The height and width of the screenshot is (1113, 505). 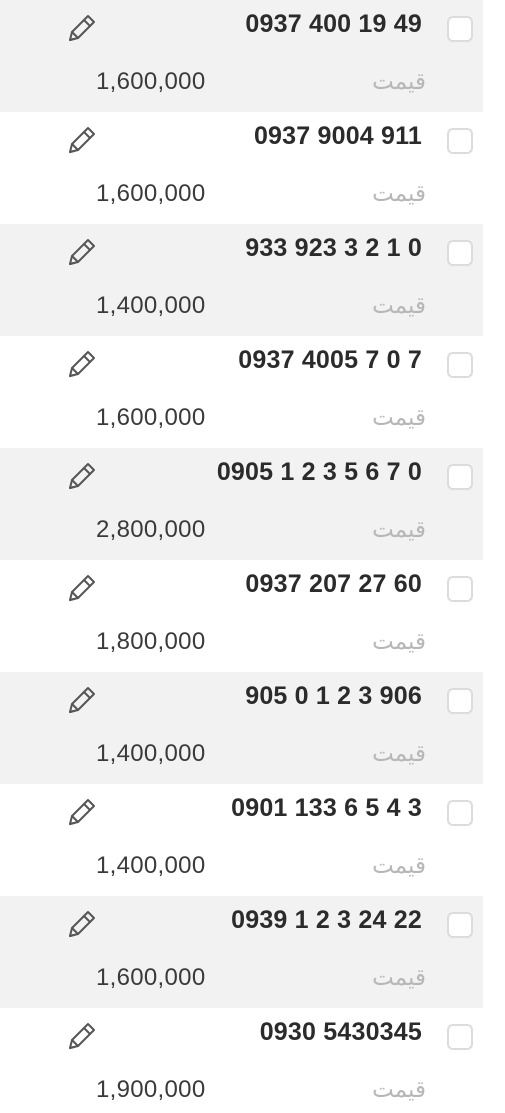 What do you see at coordinates (241, 504) in the screenshot?
I see `list-item: 0905 1 2 3 5 6 7 0 2,800,000 قیمت` at bounding box center [241, 504].